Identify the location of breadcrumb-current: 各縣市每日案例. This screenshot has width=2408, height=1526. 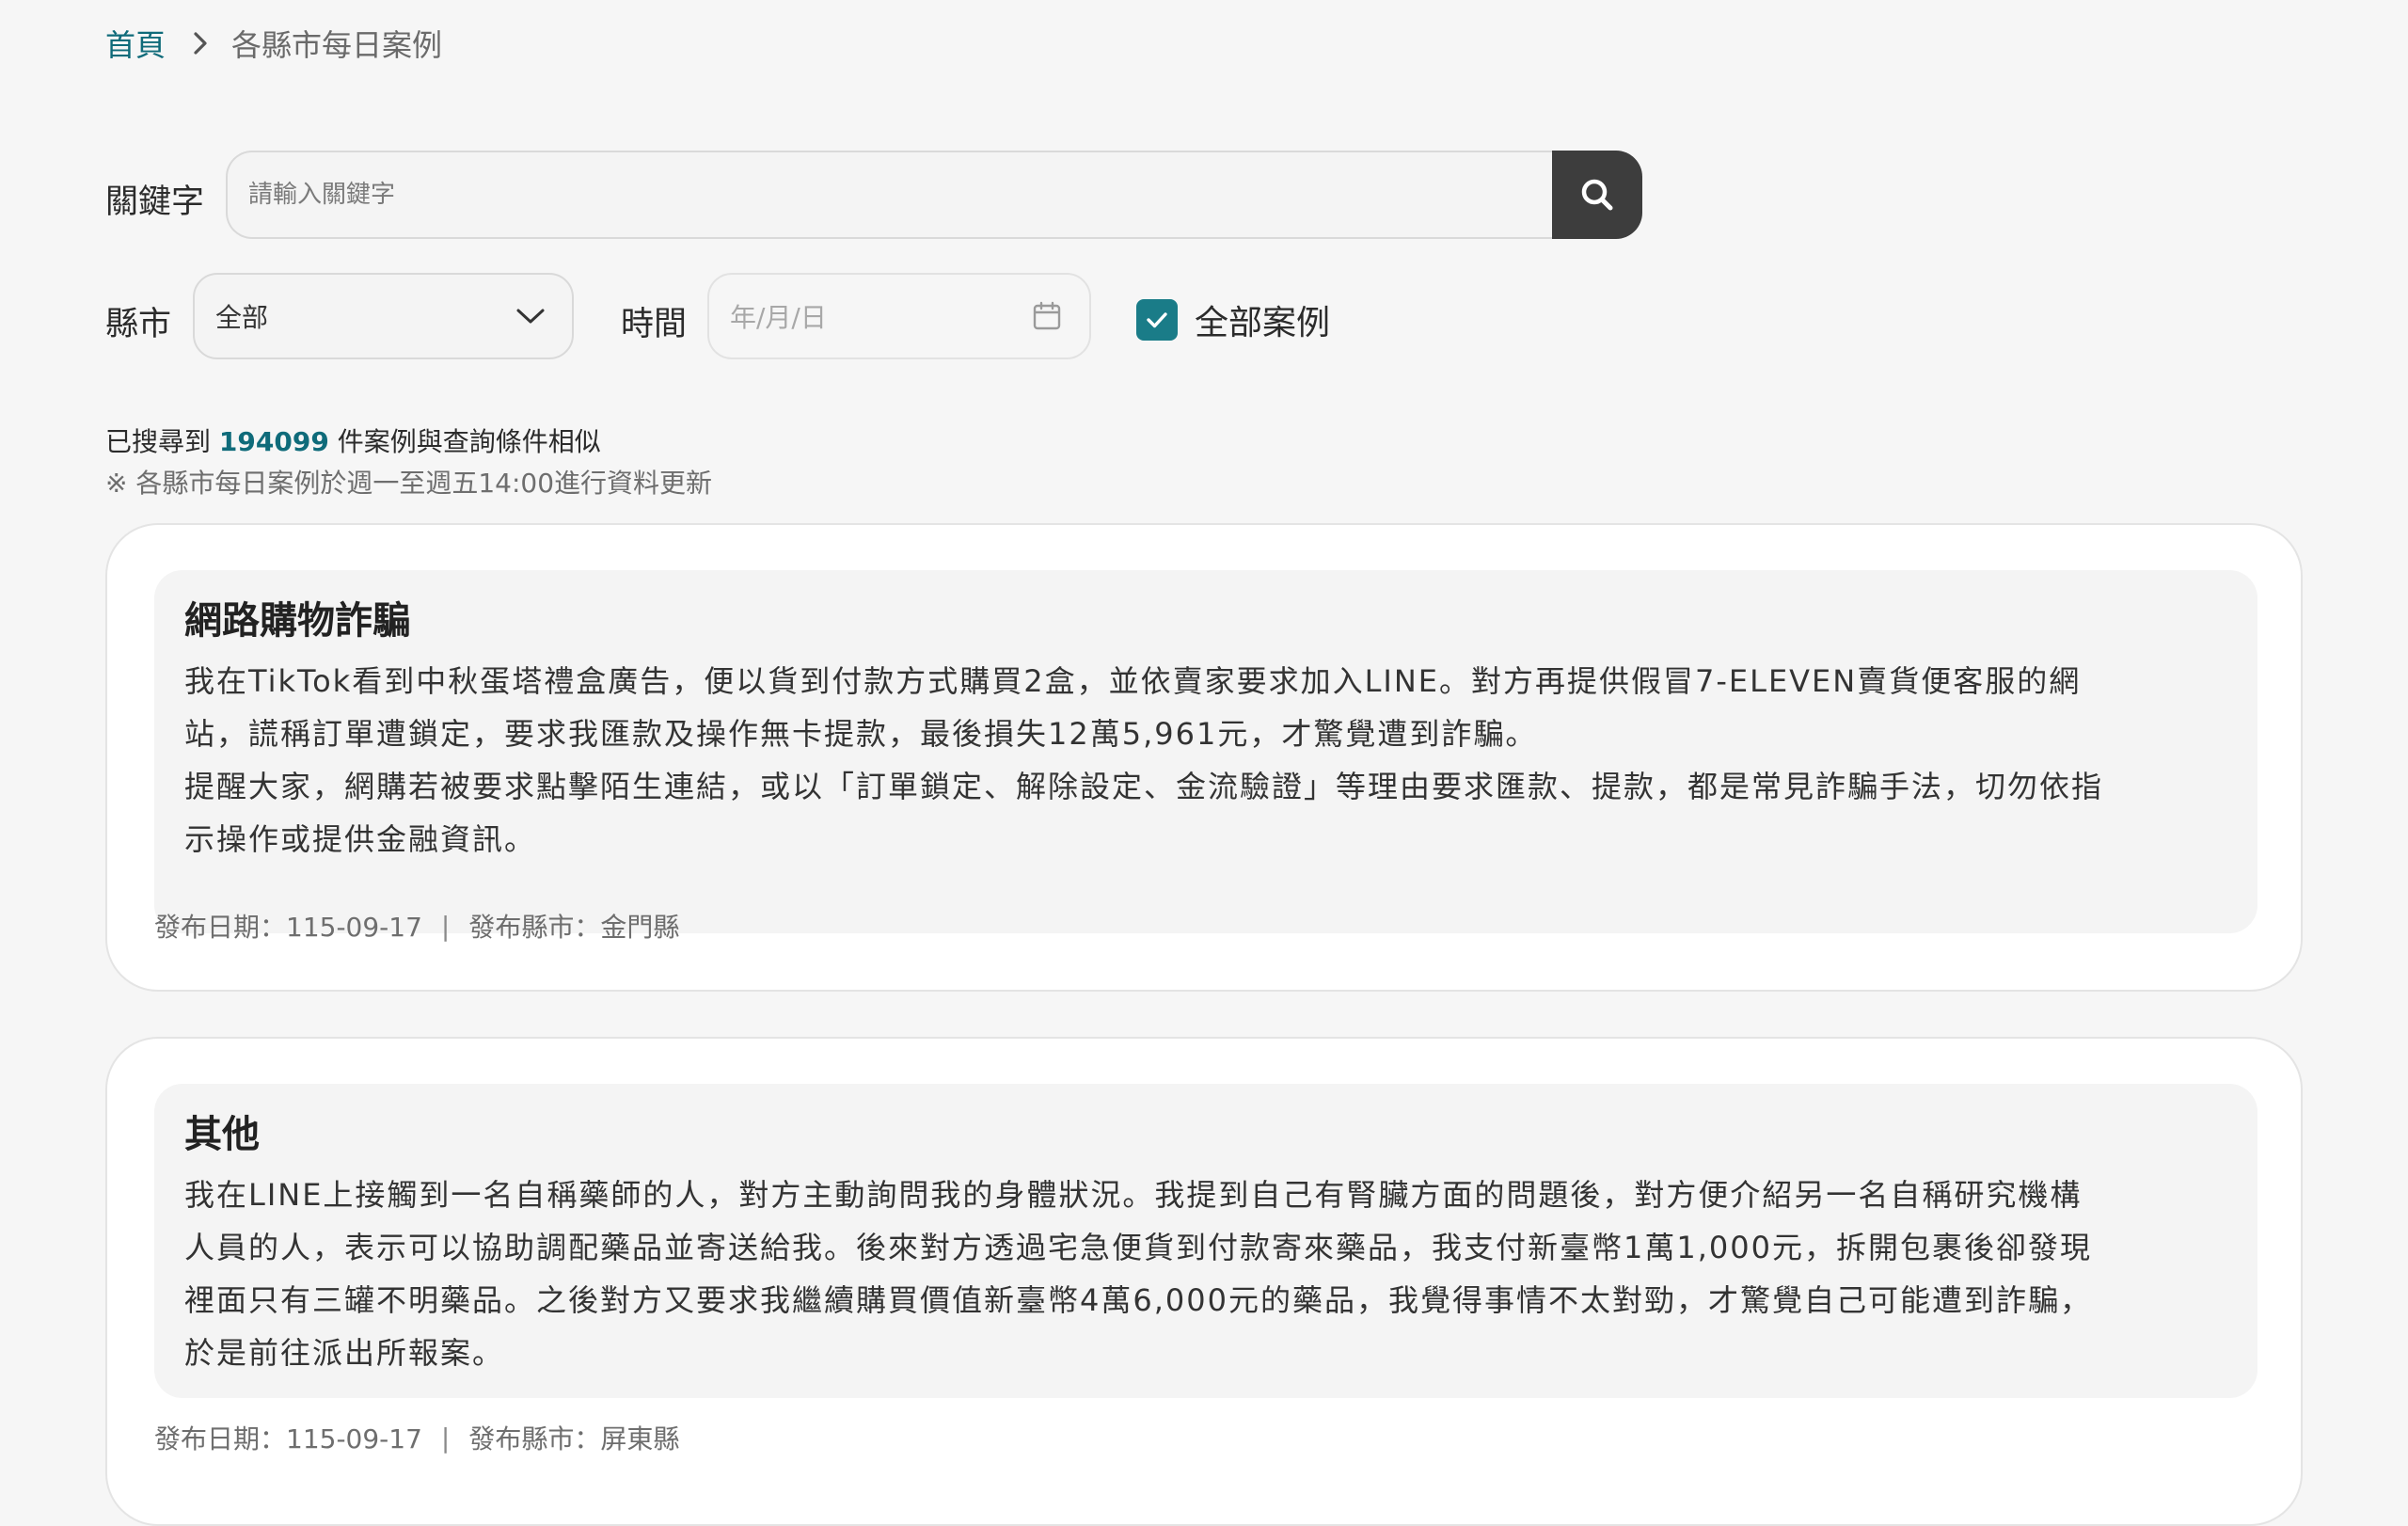
(337, 45).